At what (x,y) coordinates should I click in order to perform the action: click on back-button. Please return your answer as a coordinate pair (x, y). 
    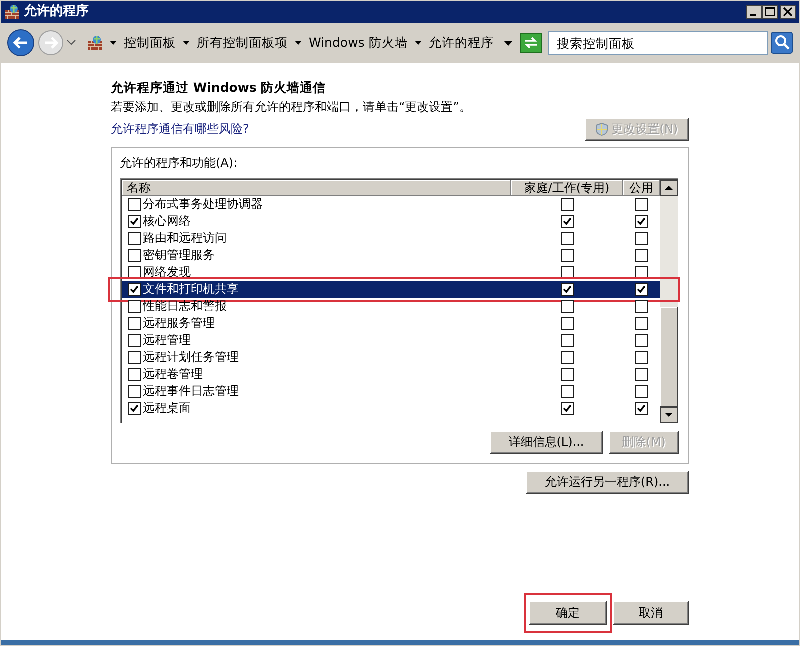
    Looking at the image, I should click on (21, 43).